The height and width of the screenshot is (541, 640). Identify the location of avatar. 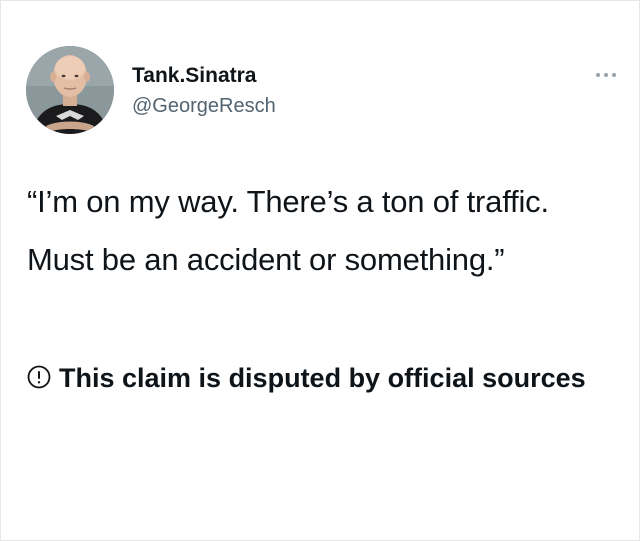
(70, 90).